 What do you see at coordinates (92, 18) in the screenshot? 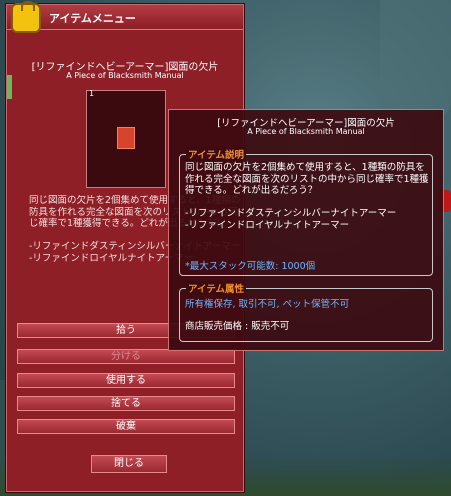
I see `item-menu-title: アイテムメニュー` at bounding box center [92, 18].